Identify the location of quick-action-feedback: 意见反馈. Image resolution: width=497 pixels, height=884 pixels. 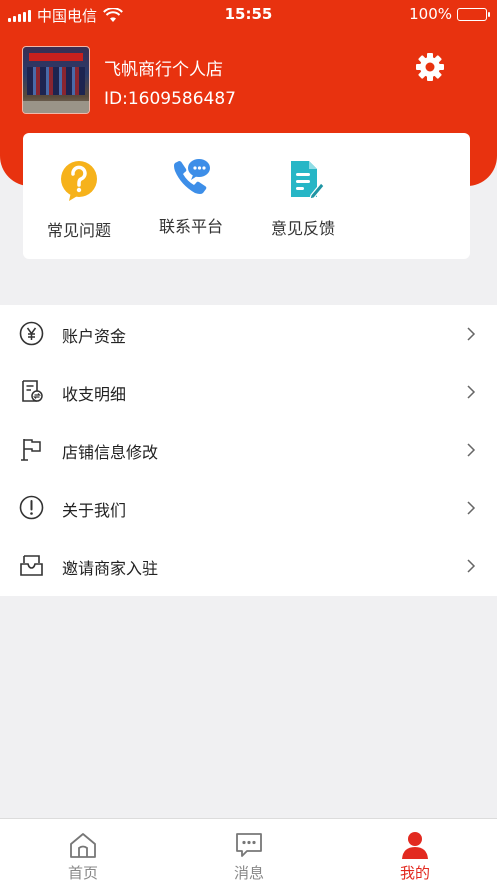
(303, 196).